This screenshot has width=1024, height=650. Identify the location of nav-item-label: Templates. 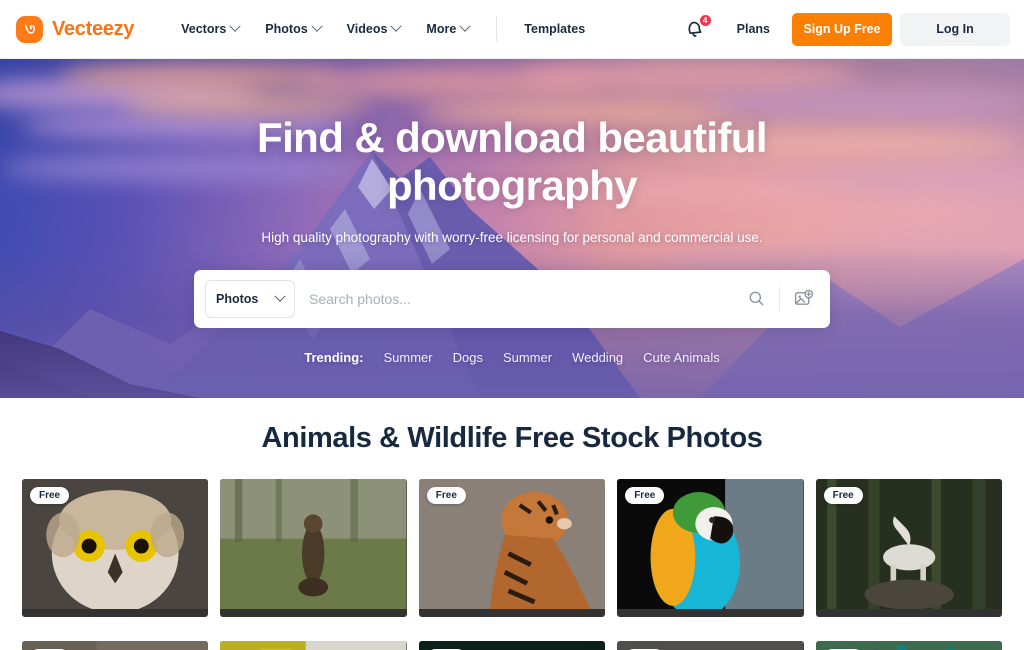
(555, 29).